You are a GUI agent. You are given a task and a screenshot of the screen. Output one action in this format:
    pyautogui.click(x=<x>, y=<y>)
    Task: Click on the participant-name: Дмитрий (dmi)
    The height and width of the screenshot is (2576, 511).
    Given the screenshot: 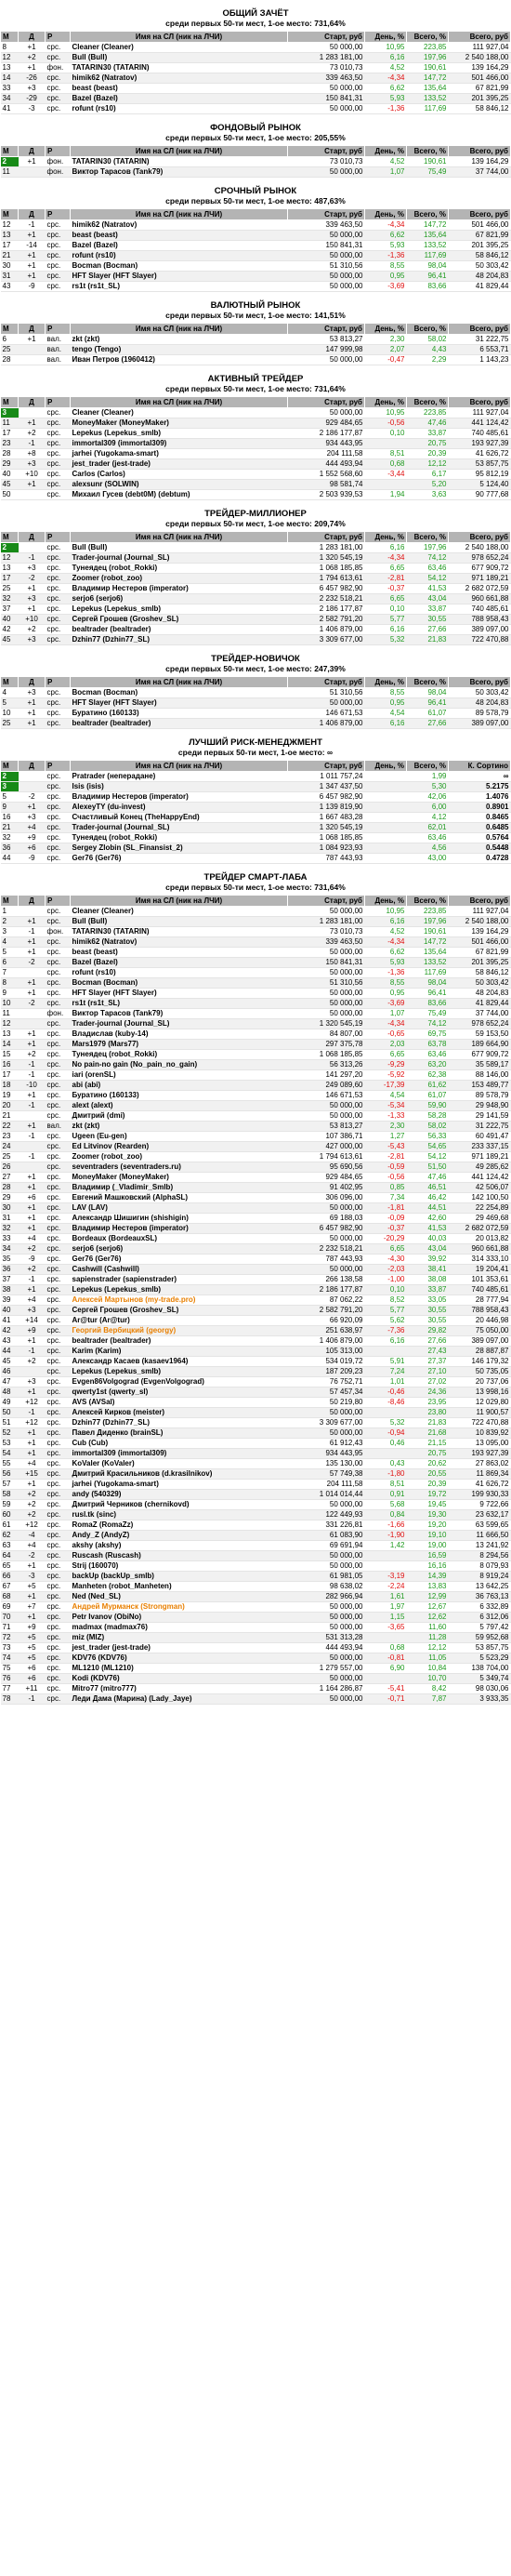 What is the action you would take?
    pyautogui.click(x=179, y=1116)
    